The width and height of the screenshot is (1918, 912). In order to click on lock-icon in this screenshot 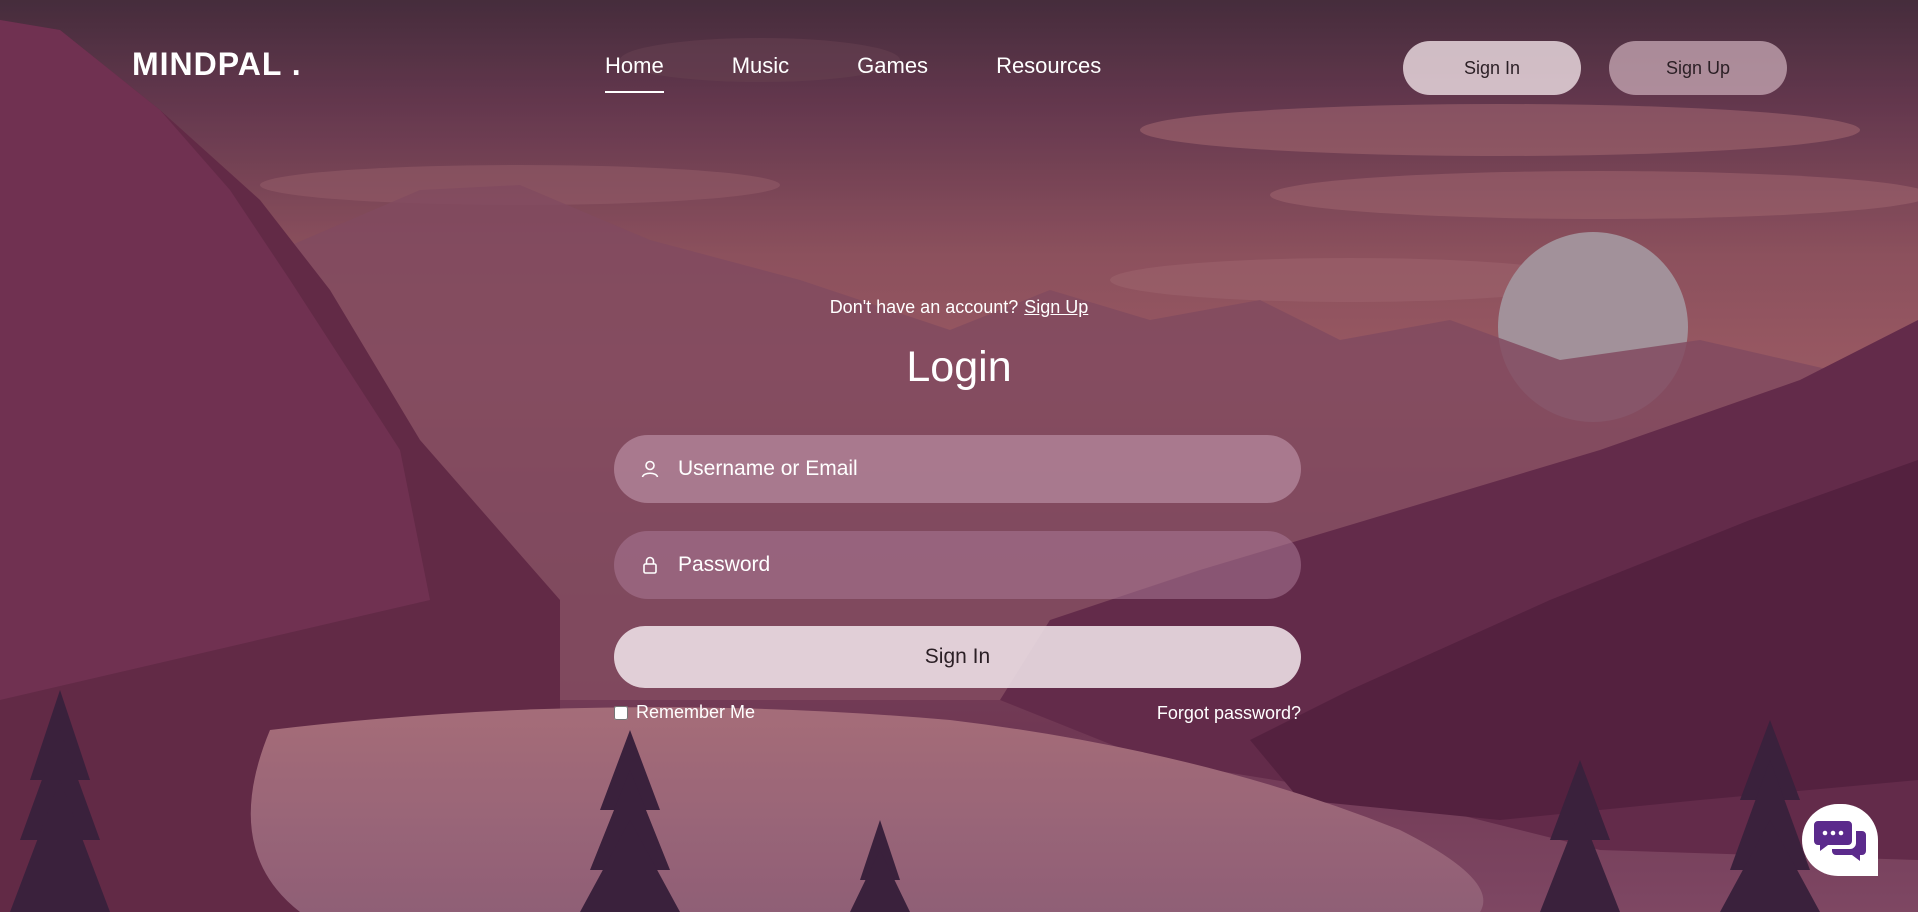, I will do `click(650, 565)`.